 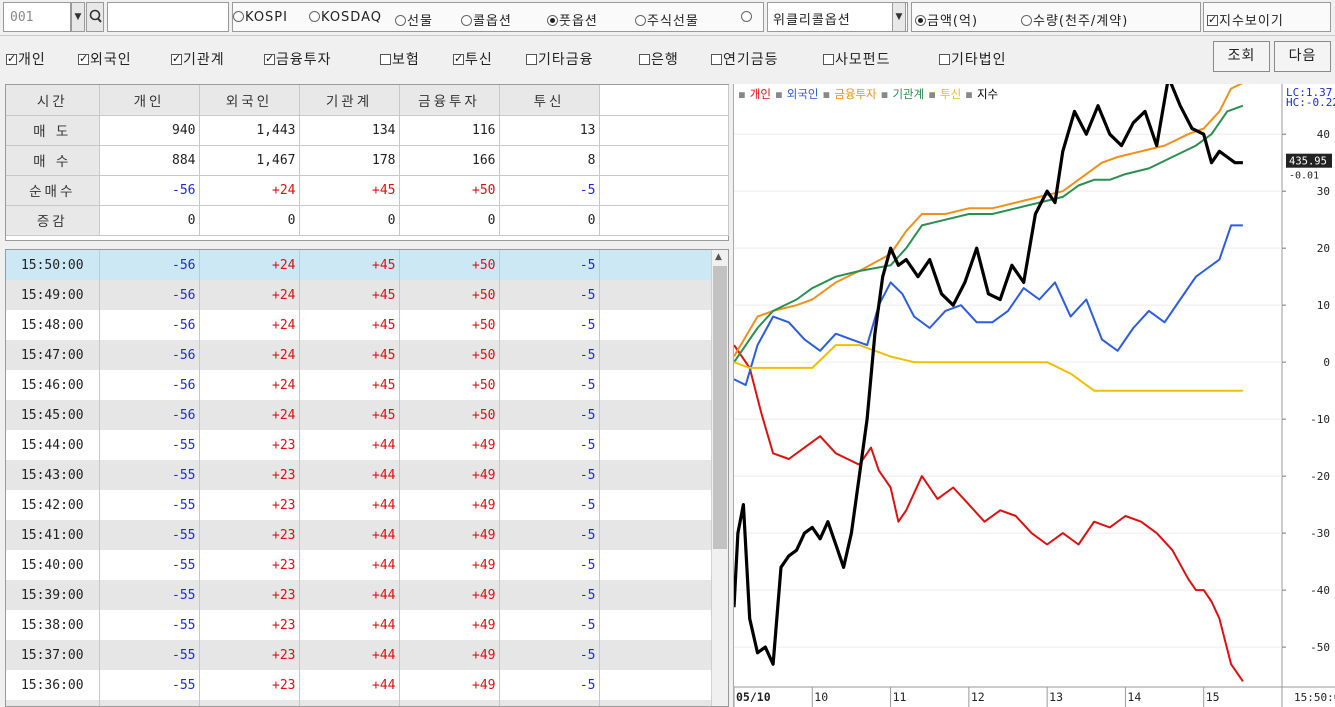 I want to click on table-row: 15:40:00 -55 +23 +44 +49 -5, so click(x=359, y=565).